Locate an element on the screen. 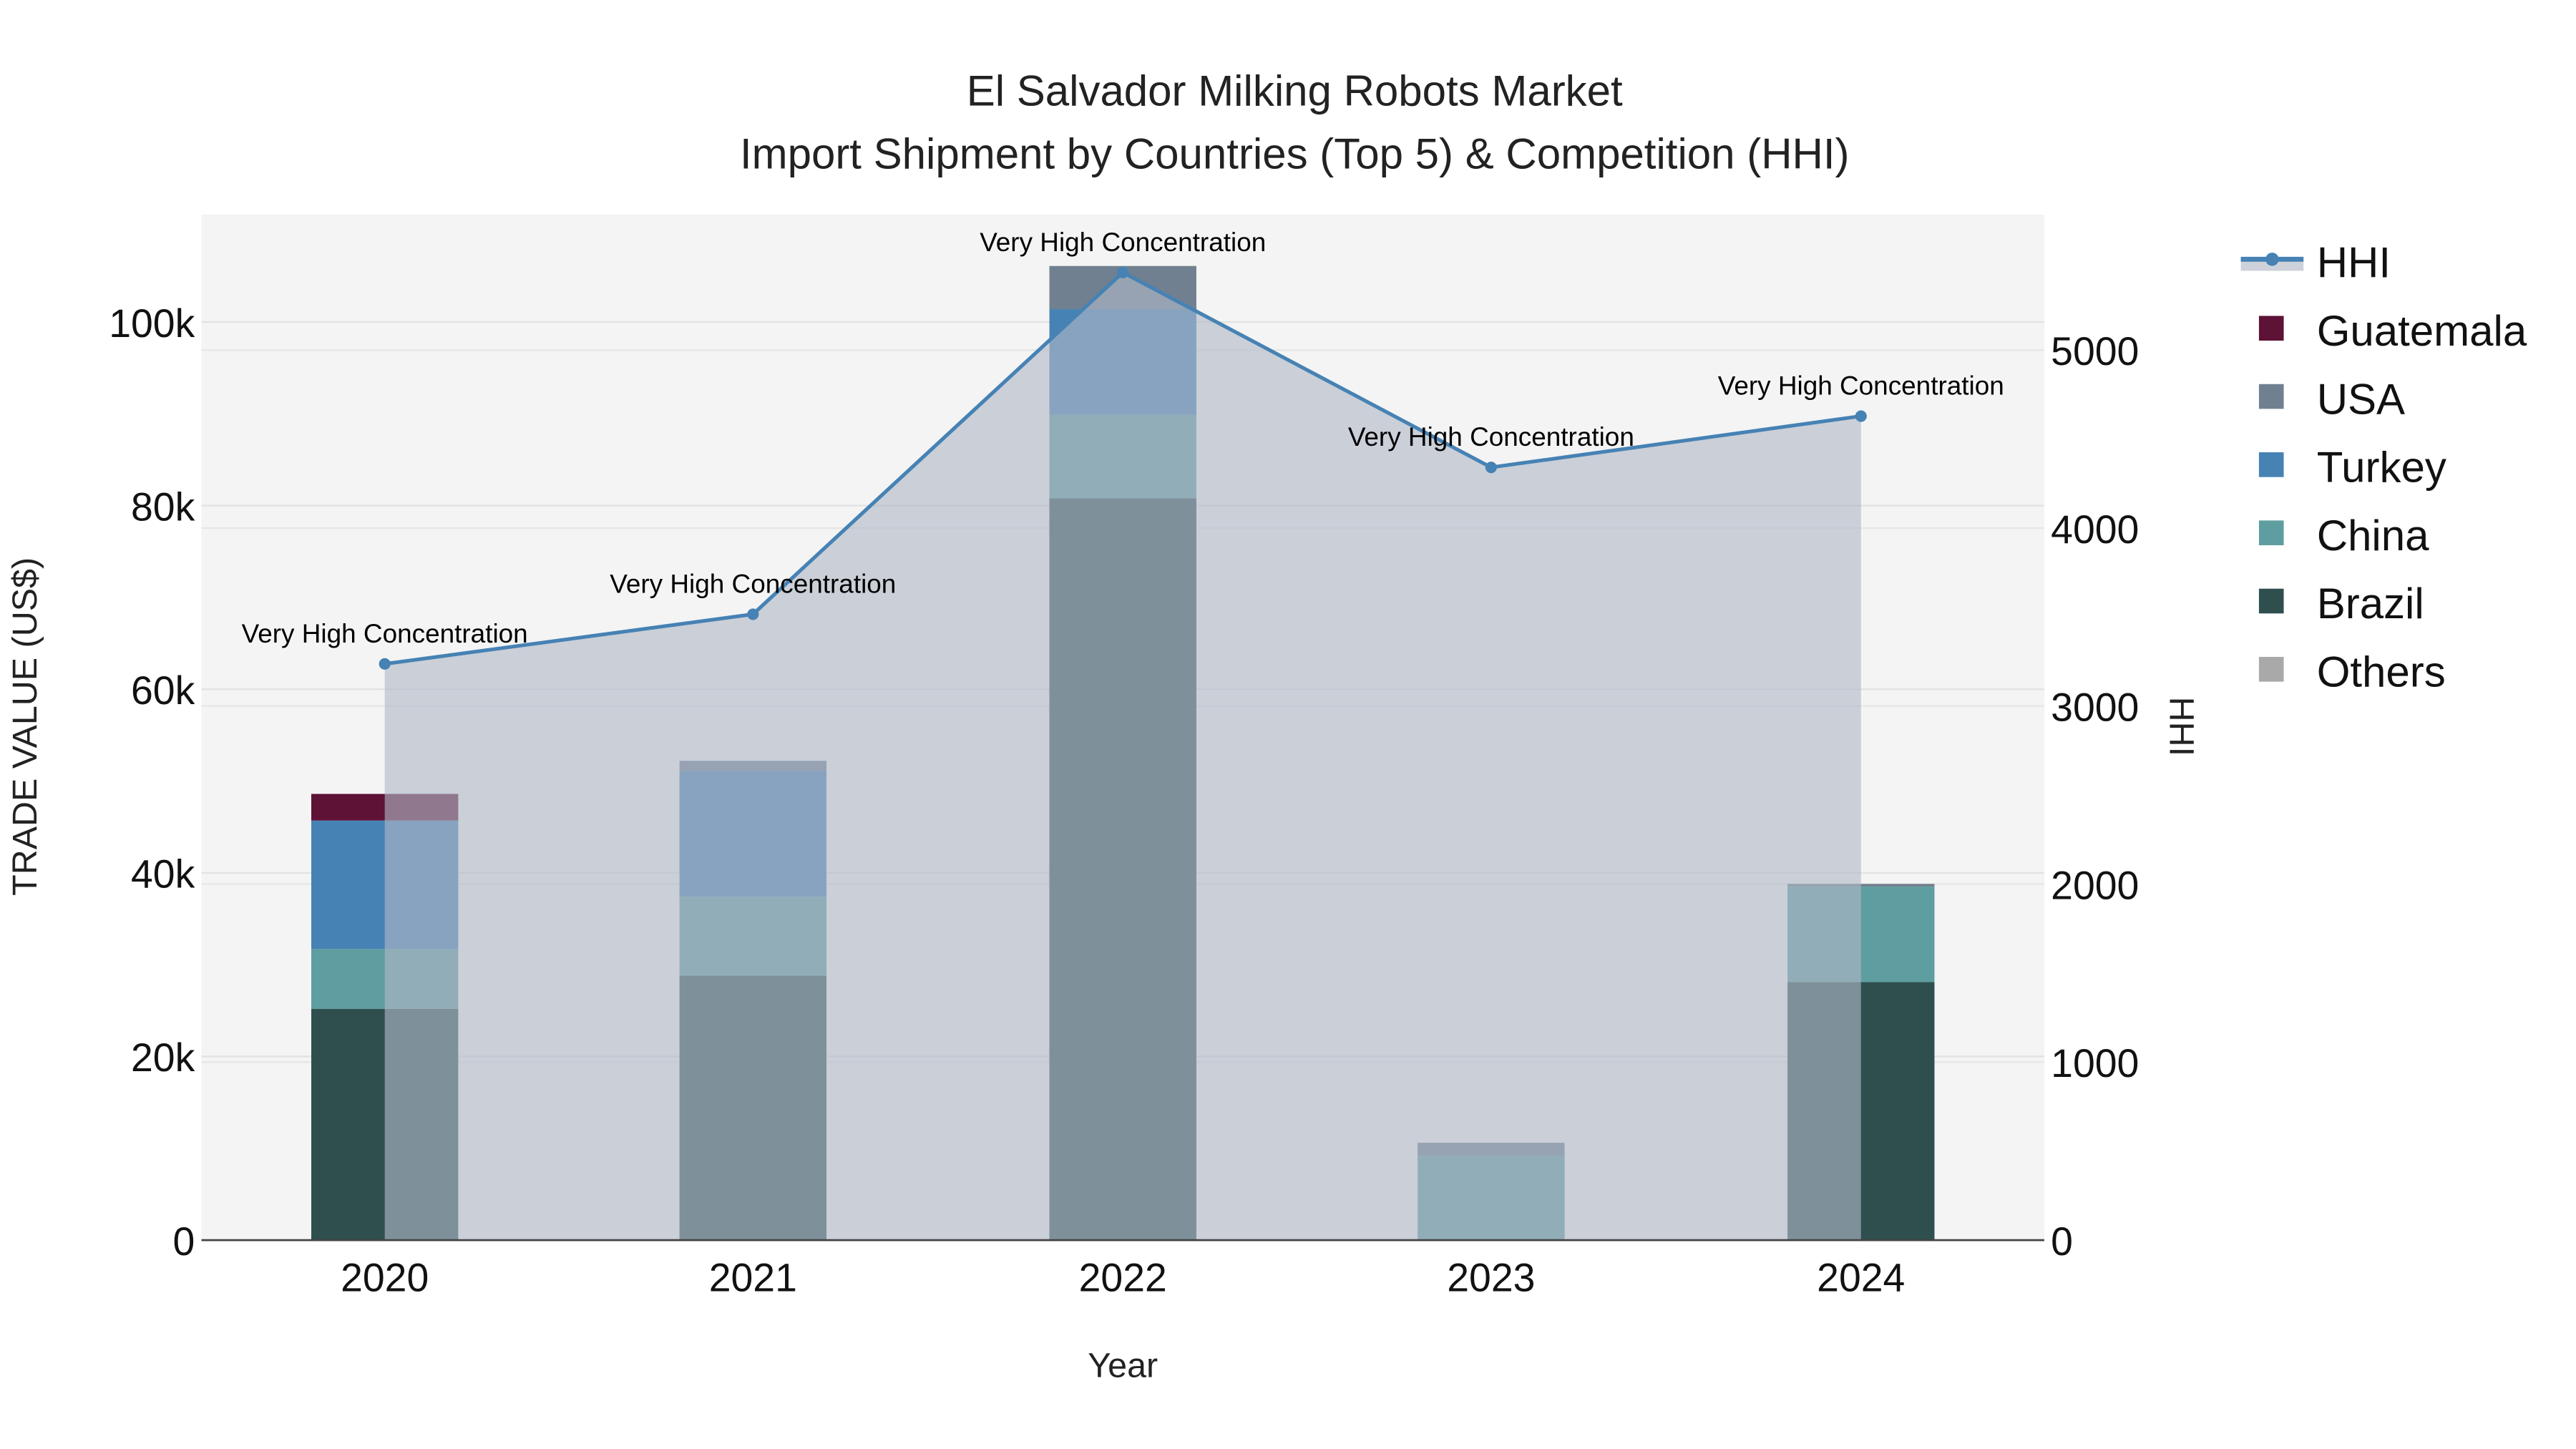  legend-label-turkey: Turkey is located at coordinates (2381, 468).